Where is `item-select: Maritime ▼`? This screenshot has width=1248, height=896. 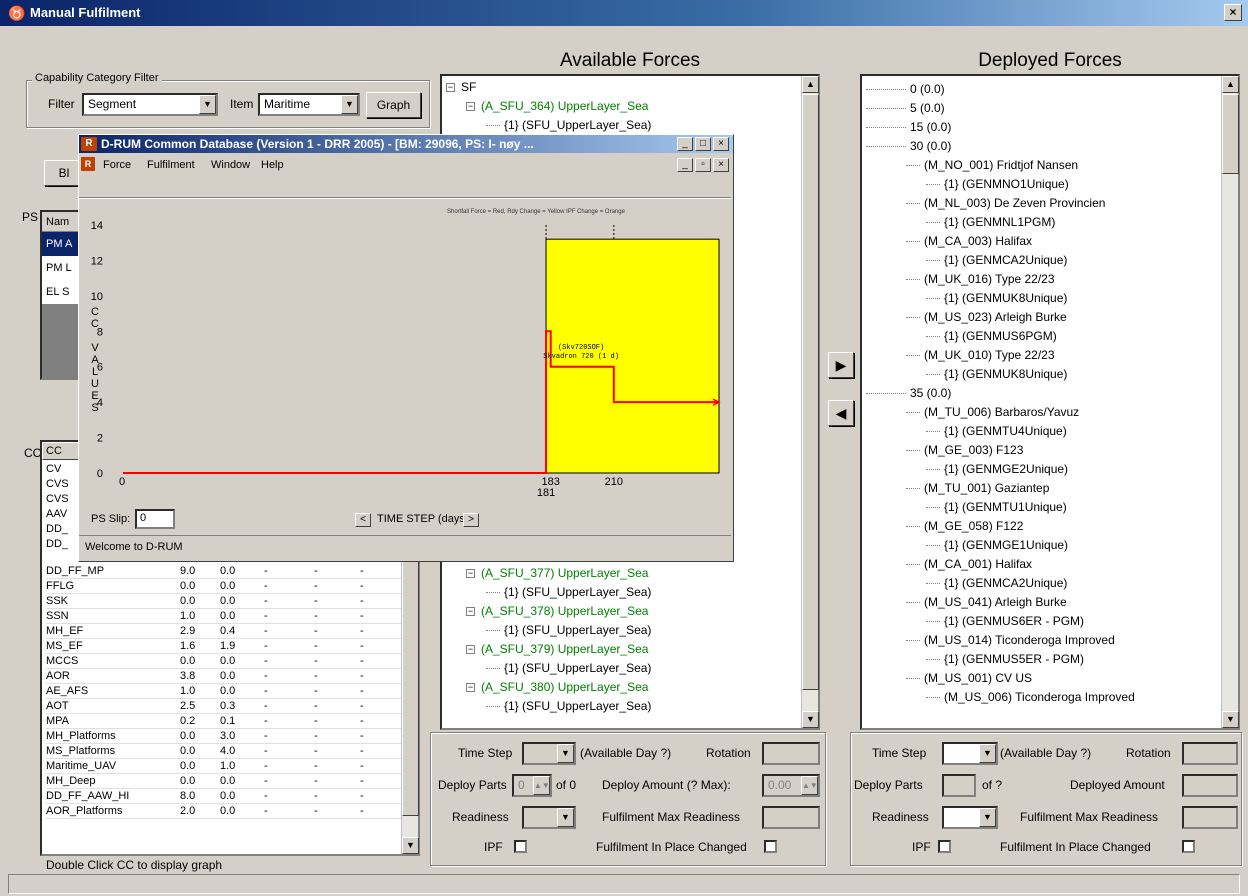
item-select: Maritime ▼ is located at coordinates (309, 104).